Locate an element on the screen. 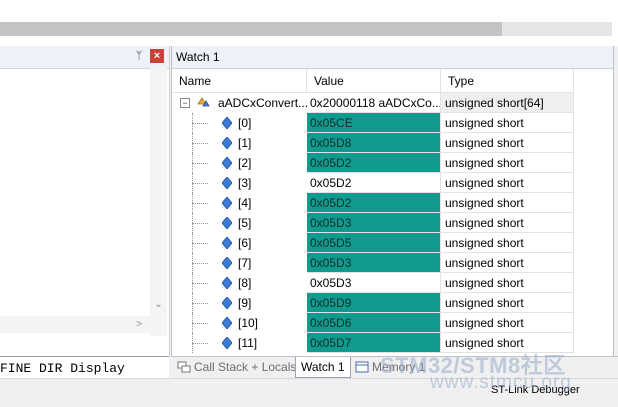 This screenshot has height=407, width=618. watch-row: [5] 0x05D3 unsigned short is located at coordinates (373, 223).